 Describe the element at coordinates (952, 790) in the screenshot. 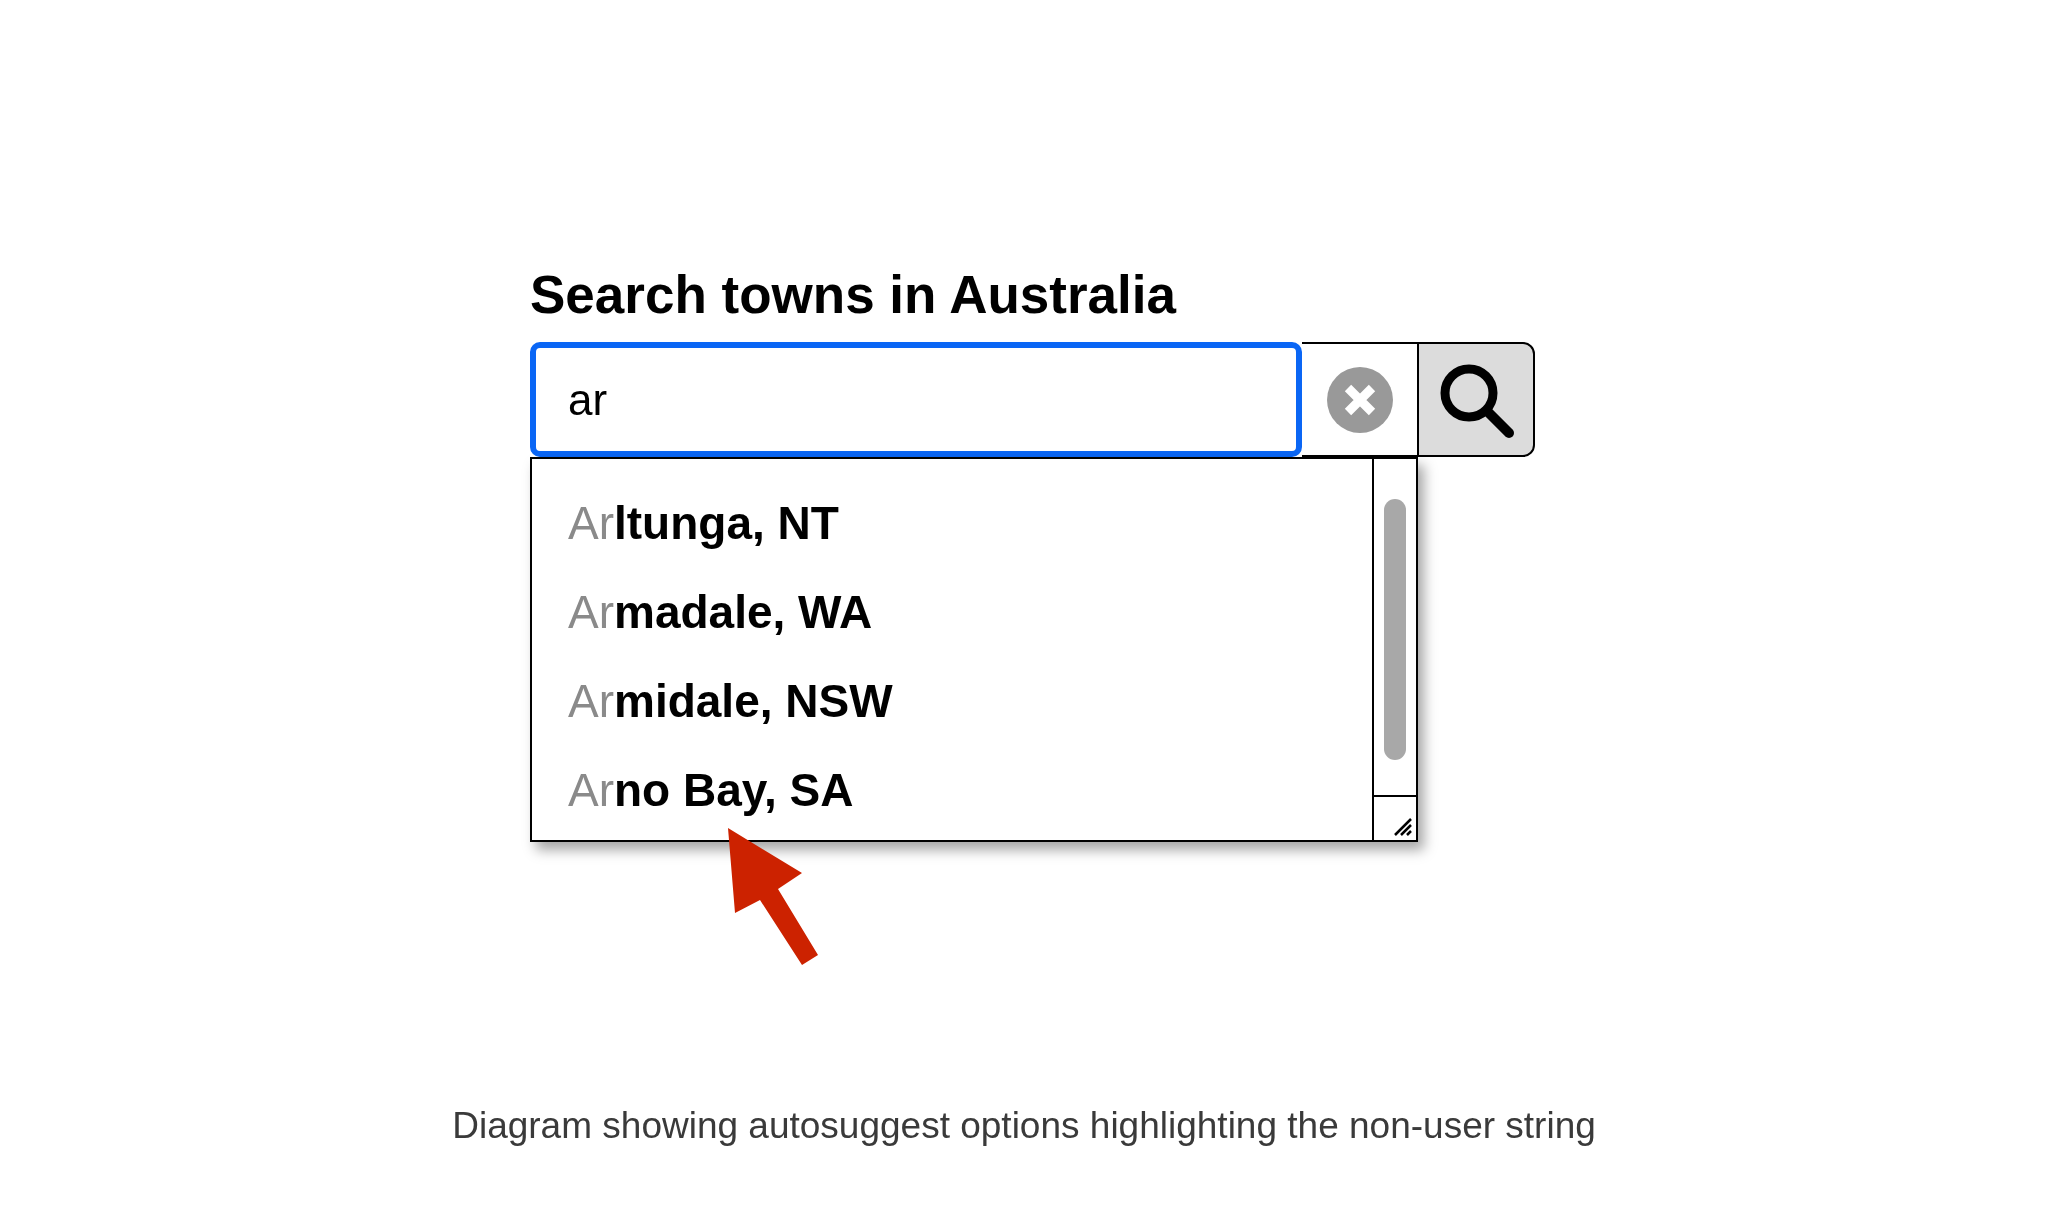

I see `suggestion-option: Arno Bay, SA` at that location.